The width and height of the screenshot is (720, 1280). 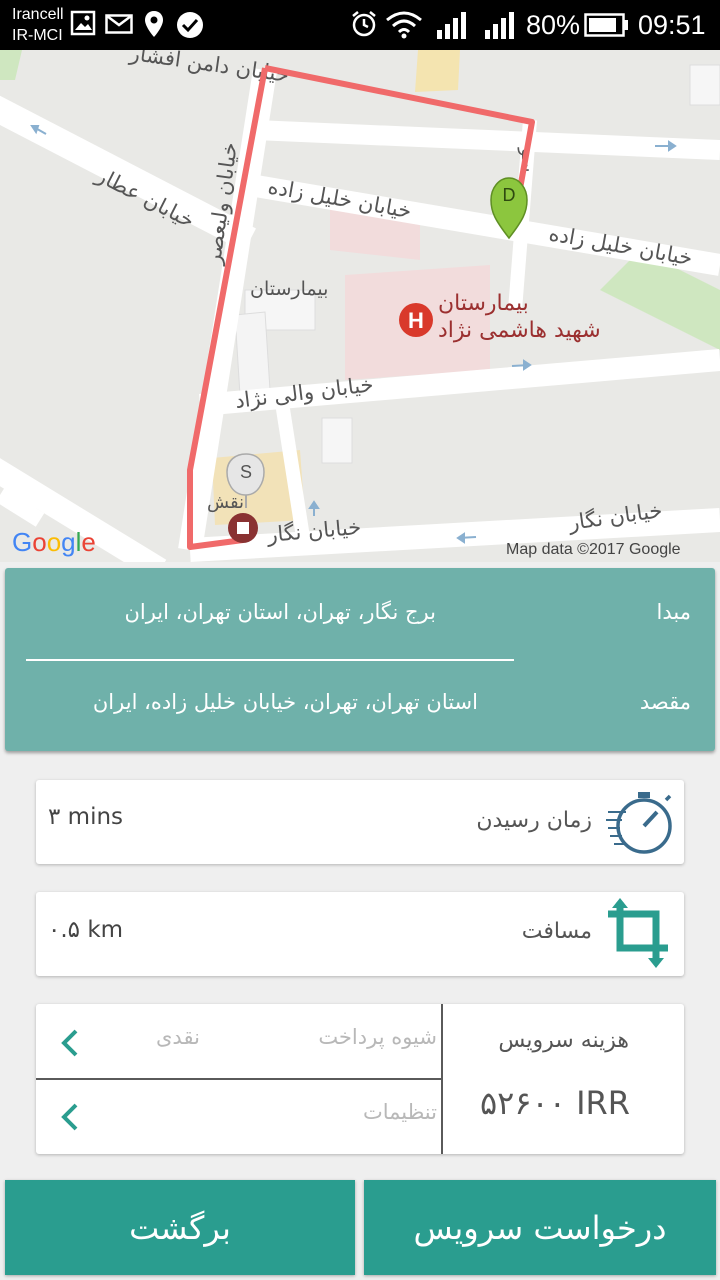 I want to click on mail-icon, so click(x=119, y=24).